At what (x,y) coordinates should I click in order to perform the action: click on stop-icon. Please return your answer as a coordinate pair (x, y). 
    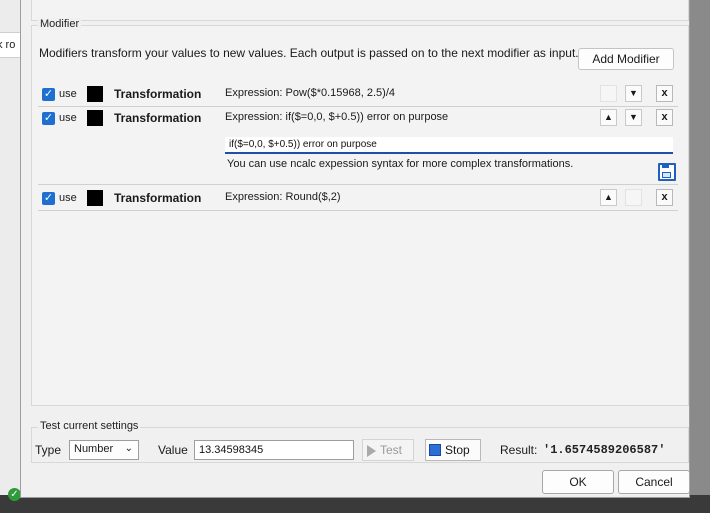
    Looking at the image, I should click on (435, 450).